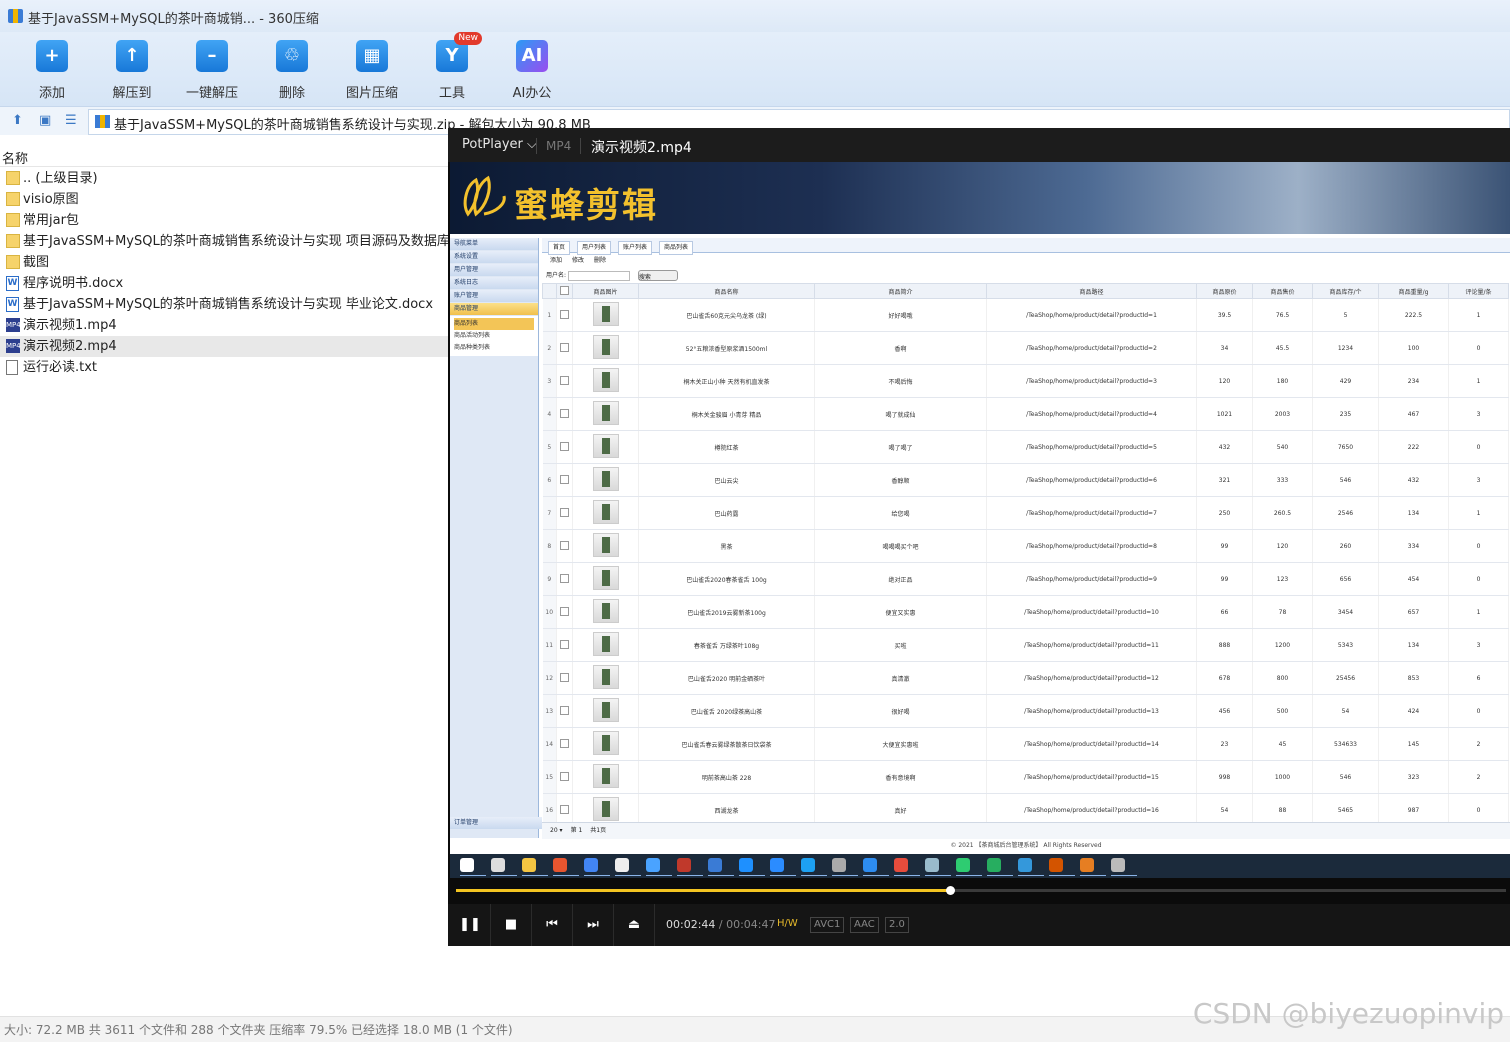 The image size is (1510, 1042). Describe the element at coordinates (212, 69) in the screenshot. I see `toolbar-button-2: – 一键解压` at that location.